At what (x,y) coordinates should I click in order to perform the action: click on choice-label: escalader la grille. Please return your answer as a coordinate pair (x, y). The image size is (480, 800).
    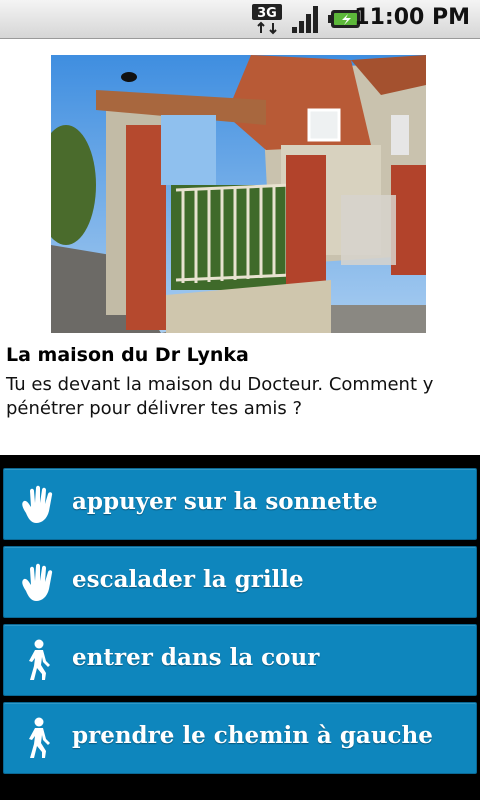
    Looking at the image, I should click on (188, 579).